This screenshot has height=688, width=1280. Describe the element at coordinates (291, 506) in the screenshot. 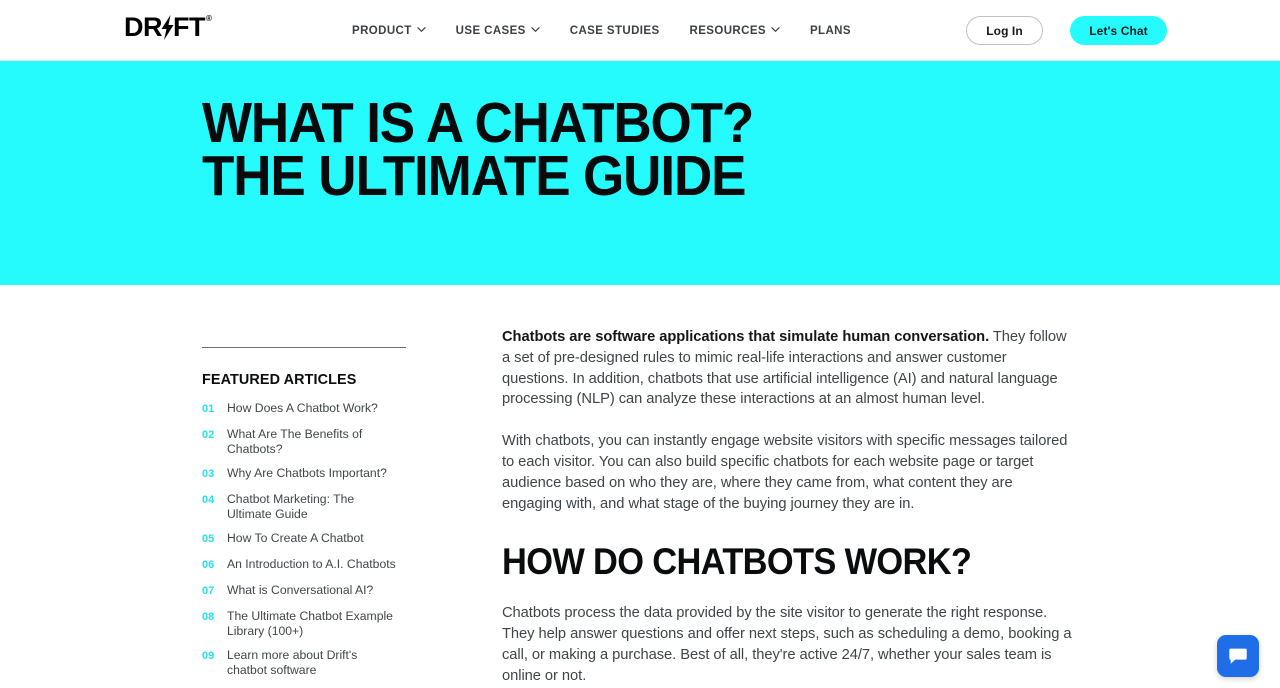

I see `article-link-label: Chatbot Marketing: The Ultimate Guide` at that location.